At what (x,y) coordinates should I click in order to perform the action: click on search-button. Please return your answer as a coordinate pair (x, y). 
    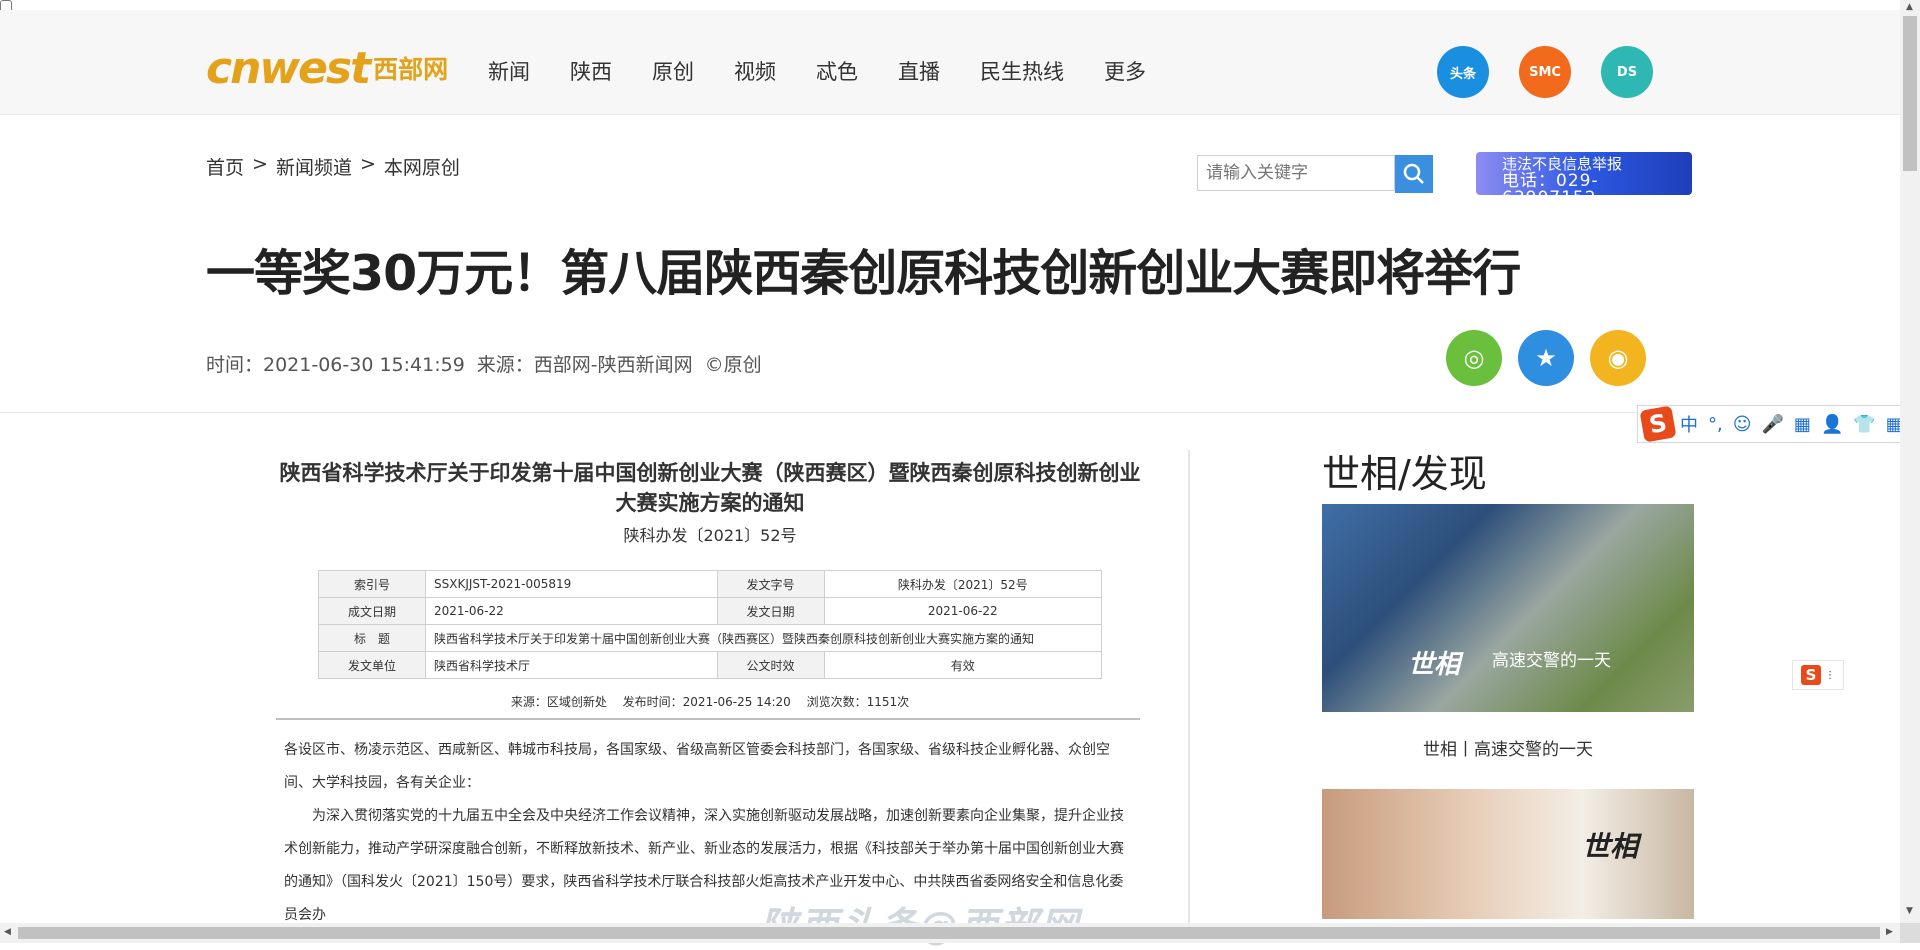
    Looking at the image, I should click on (1414, 174).